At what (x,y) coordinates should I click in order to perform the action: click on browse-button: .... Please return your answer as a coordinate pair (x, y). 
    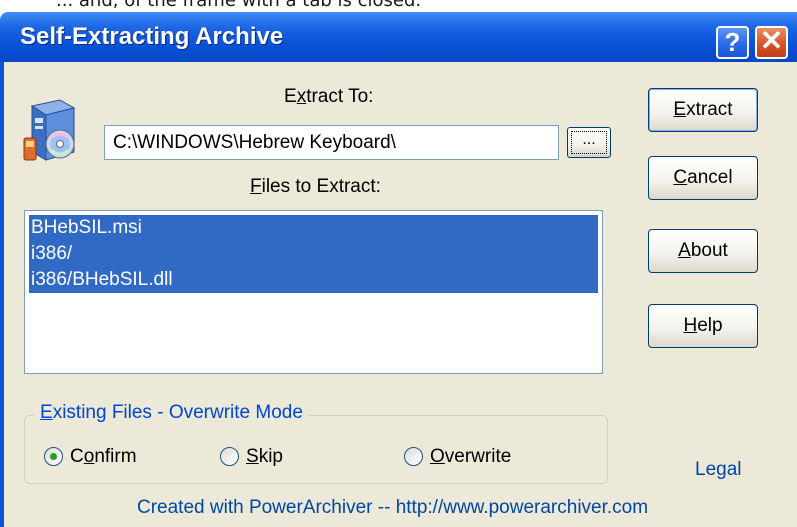
    Looking at the image, I should click on (589, 142).